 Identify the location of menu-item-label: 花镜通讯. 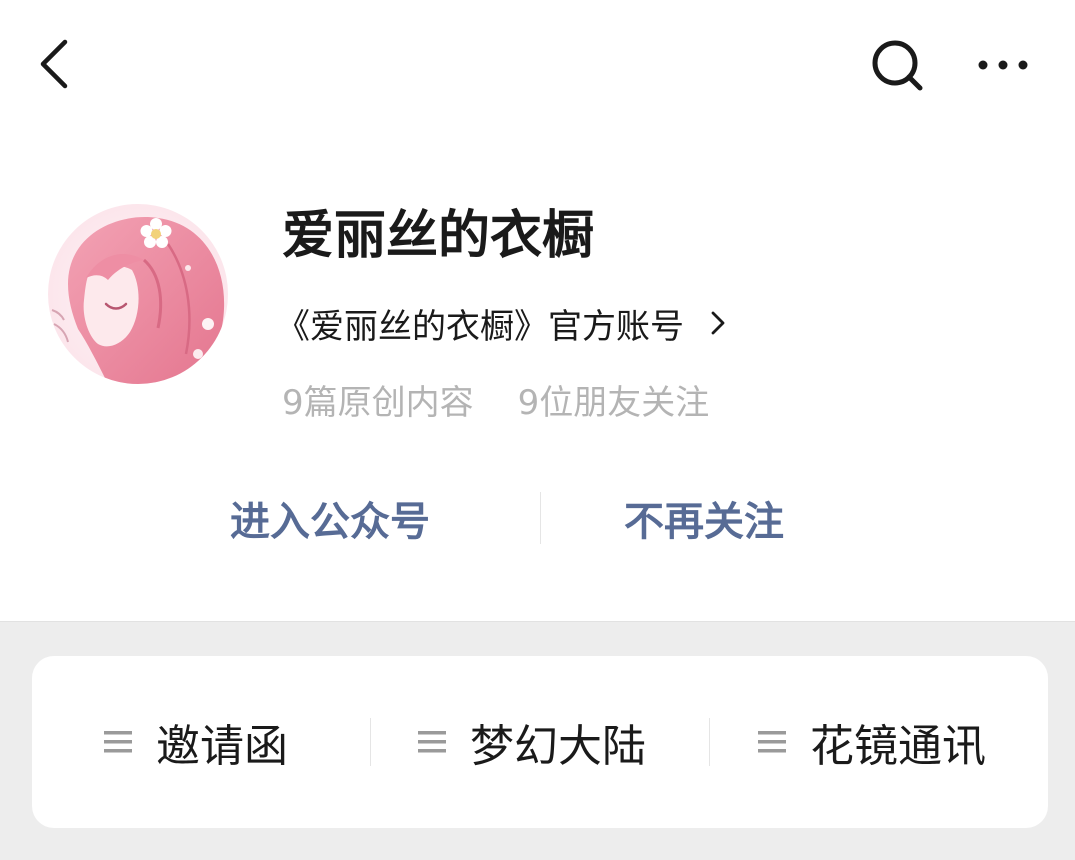
(898, 746).